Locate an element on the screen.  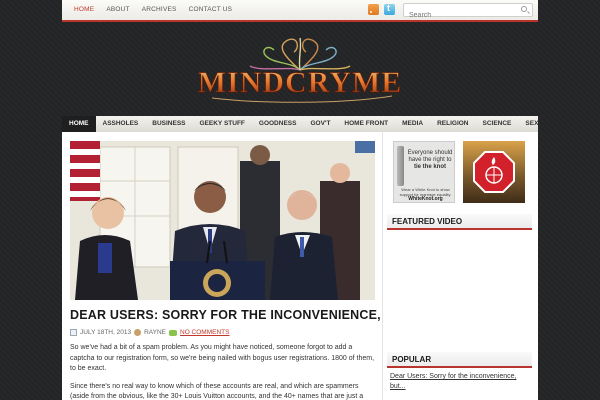
top-nav-home: HOME is located at coordinates (84, 10).